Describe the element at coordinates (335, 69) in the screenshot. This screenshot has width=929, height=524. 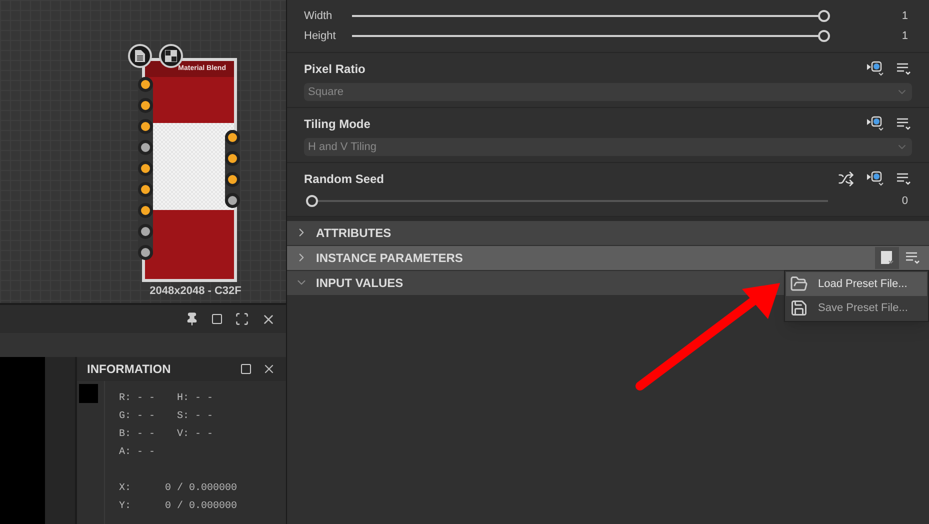
I see `parameter-label: Pixel Ratio` at that location.